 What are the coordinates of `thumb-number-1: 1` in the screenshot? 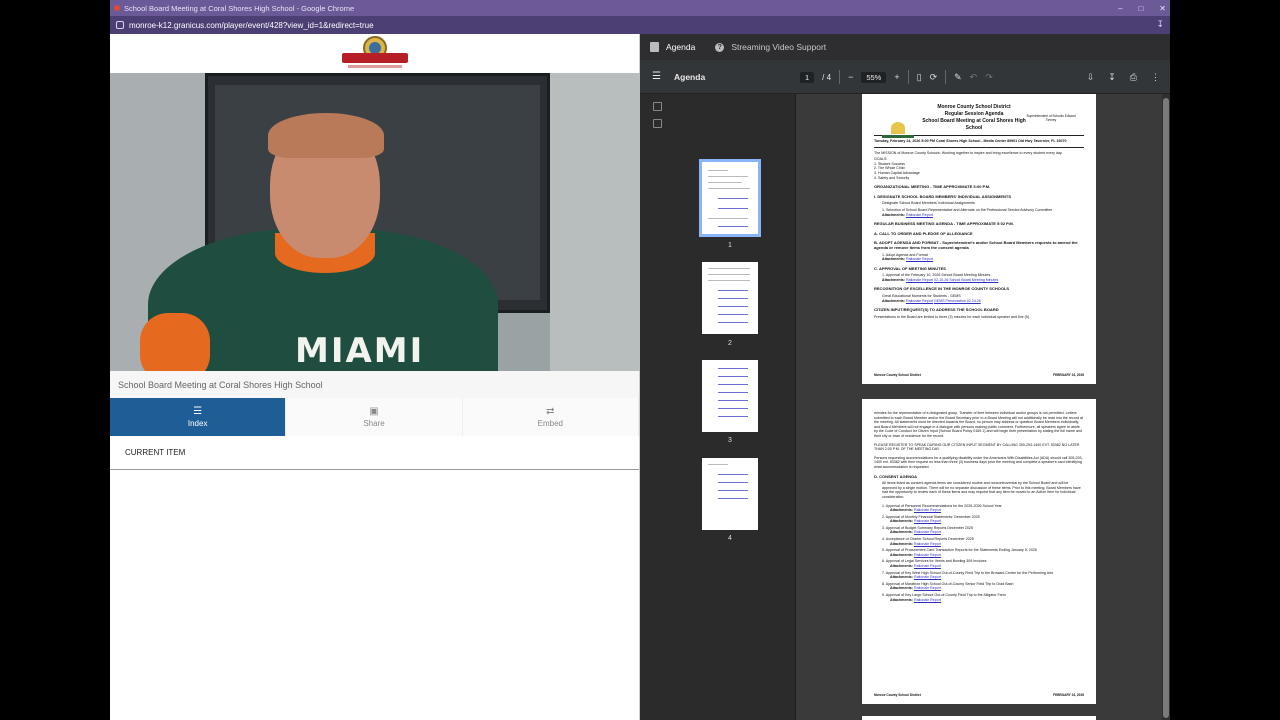 It's located at (730, 245).